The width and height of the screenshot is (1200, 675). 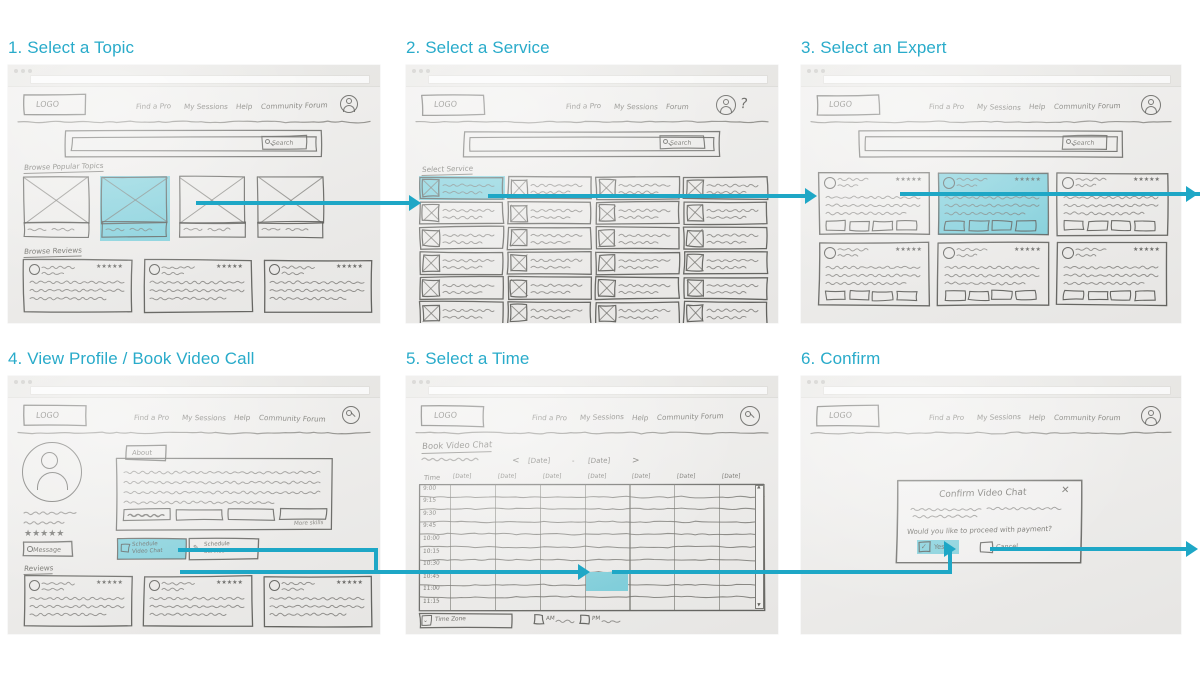 What do you see at coordinates (972, 179) in the screenshot?
I see `expert-name` at bounding box center [972, 179].